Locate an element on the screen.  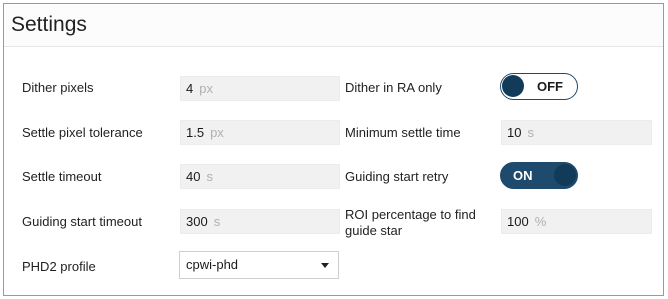
guiding-start-retry-toggle: ON is located at coordinates (539, 175).